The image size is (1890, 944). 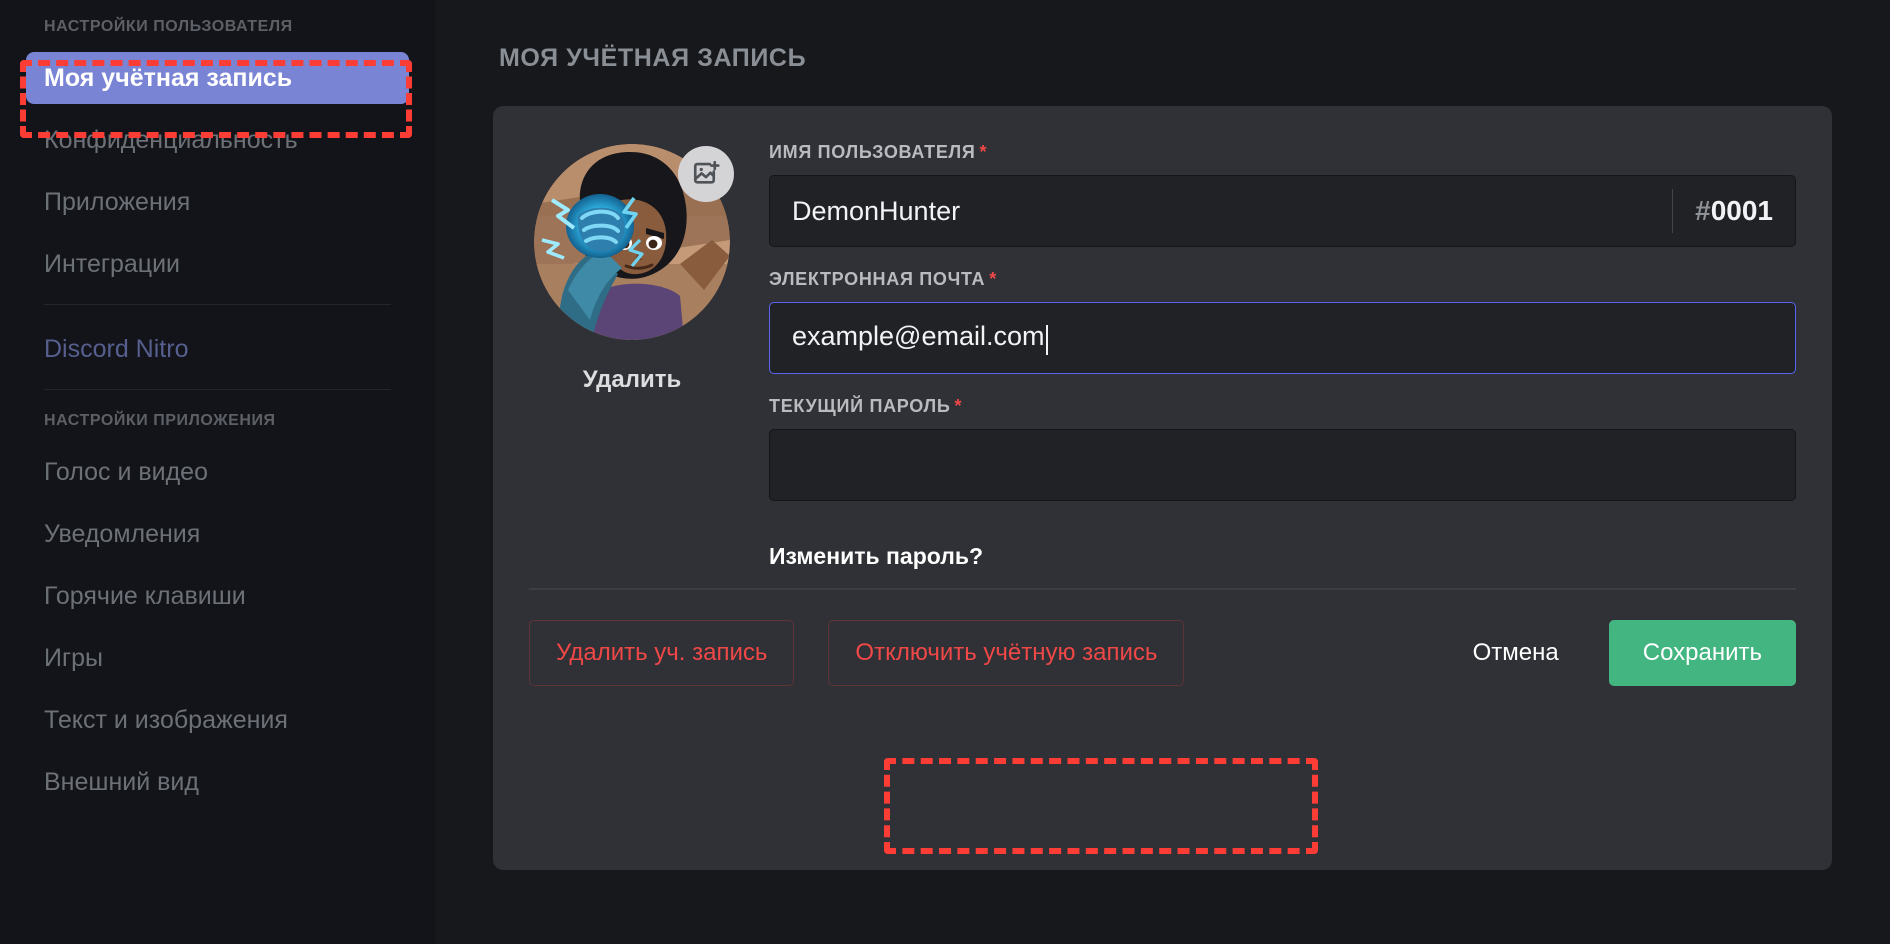 I want to click on page-title: МОЯ УЧЁТНАЯ ЗАПИСЬ, so click(x=653, y=58).